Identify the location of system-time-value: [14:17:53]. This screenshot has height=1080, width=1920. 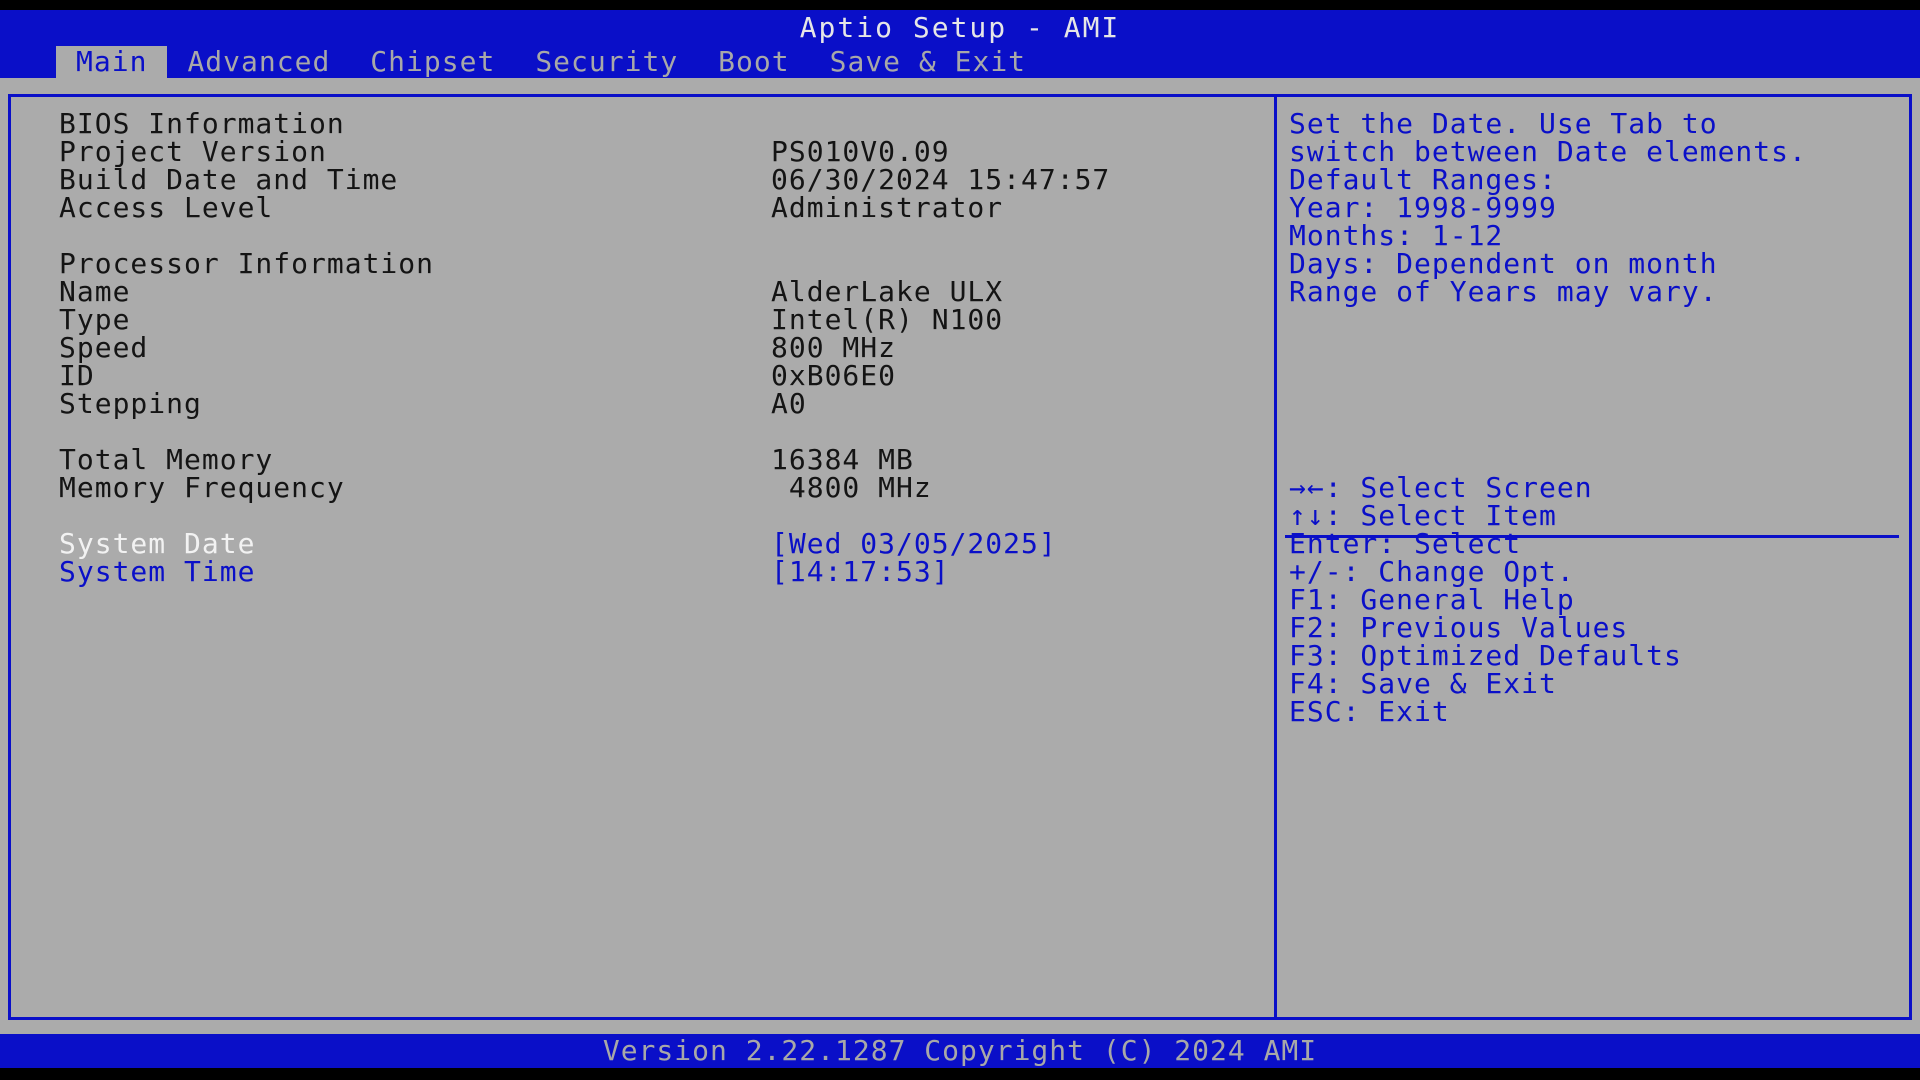
(860, 572).